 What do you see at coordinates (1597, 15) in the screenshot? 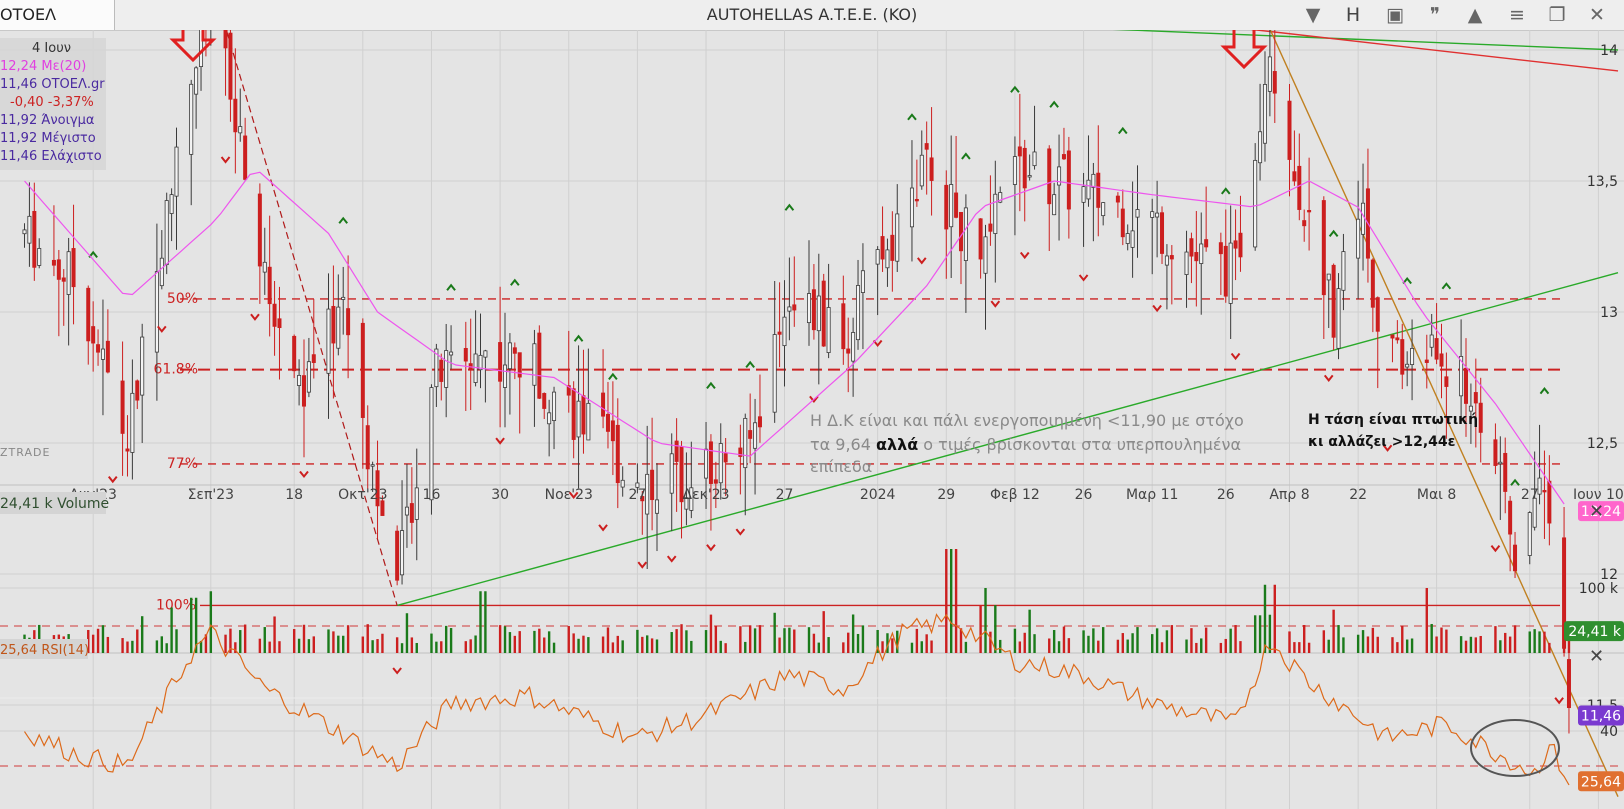
I see `close-icon: ✕` at bounding box center [1597, 15].